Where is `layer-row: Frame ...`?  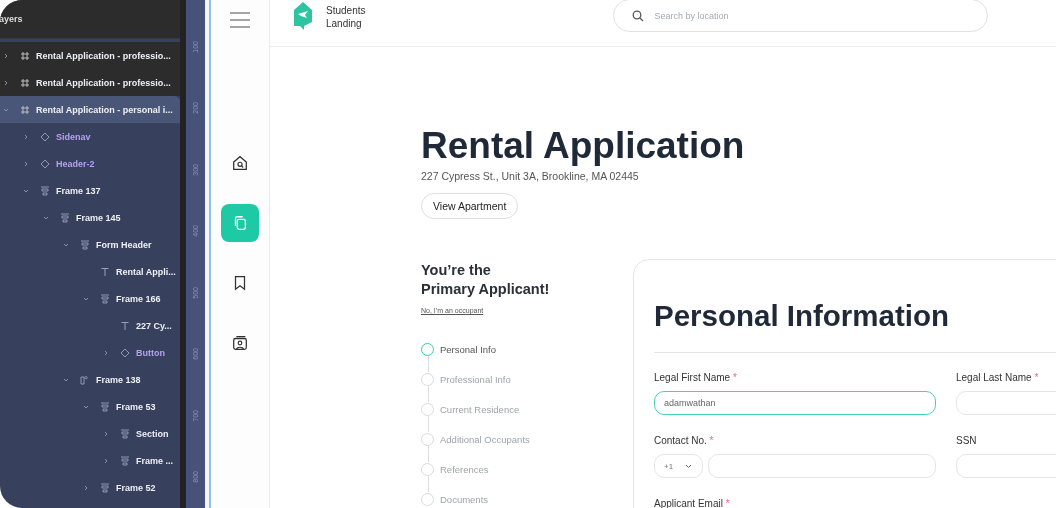
layer-row: Frame ... is located at coordinates (90, 460).